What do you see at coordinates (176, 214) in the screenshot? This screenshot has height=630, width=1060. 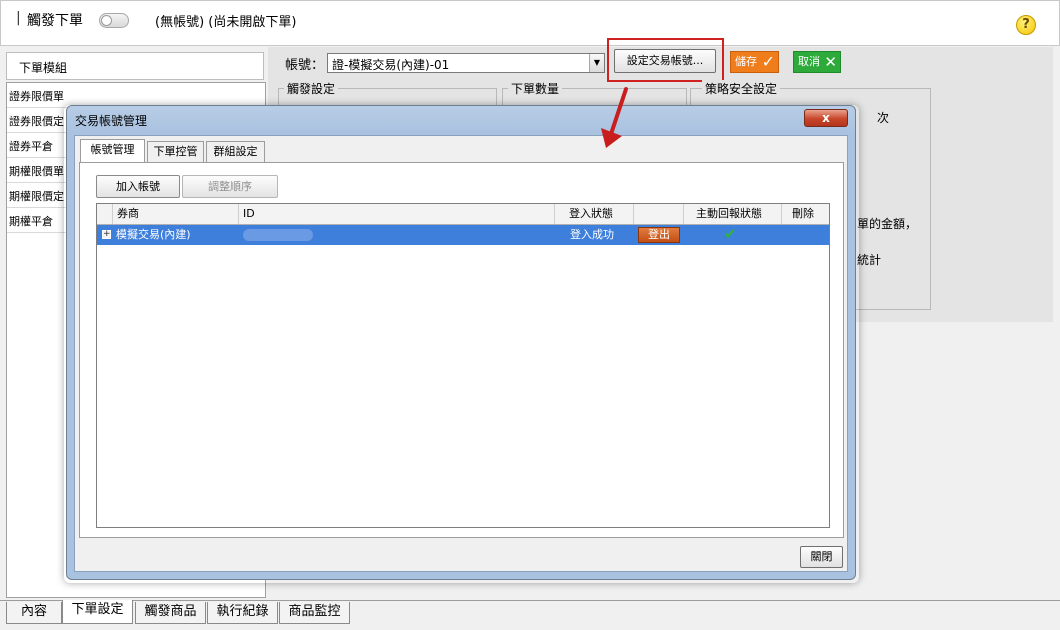 I see `column-header-broker: 券商` at bounding box center [176, 214].